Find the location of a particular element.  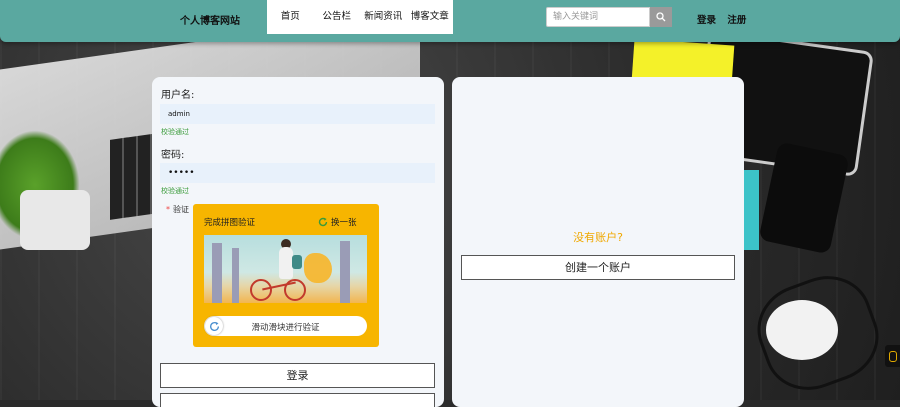

captcha-slider-text: 滑动滑块进行验证 is located at coordinates (285, 328).